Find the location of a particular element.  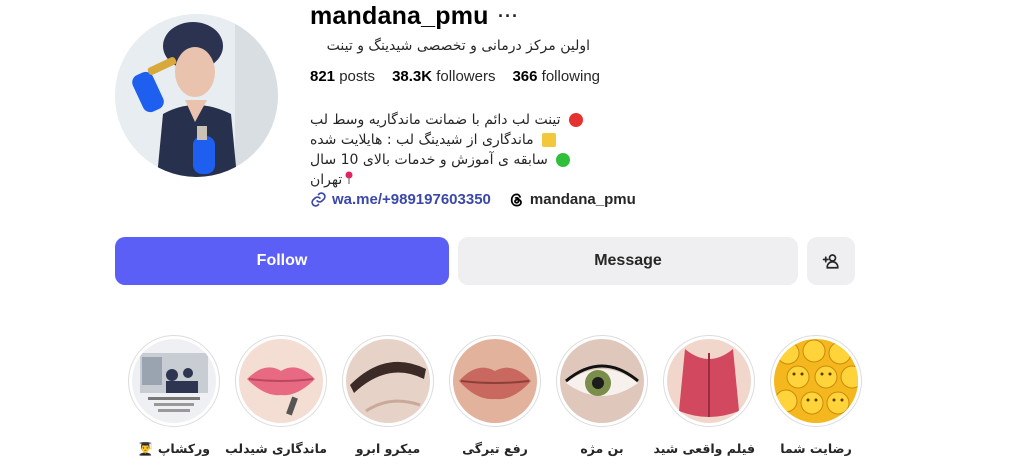

profile-links: wa.me/+989197603350 mandana_pmu is located at coordinates (473, 199).